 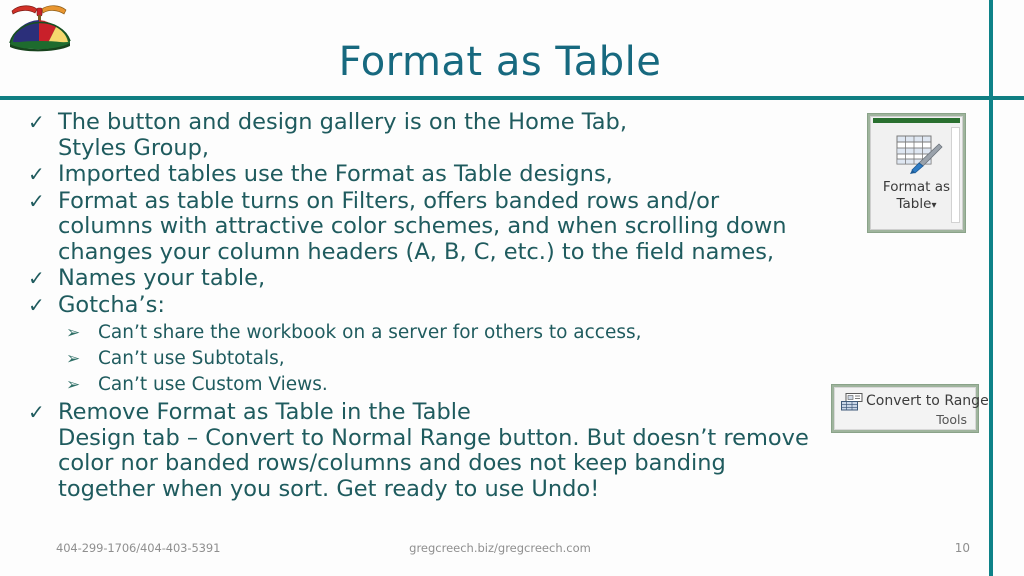 What do you see at coordinates (951, 419) in the screenshot?
I see `ribbon-group-label-tools: Tools` at bounding box center [951, 419].